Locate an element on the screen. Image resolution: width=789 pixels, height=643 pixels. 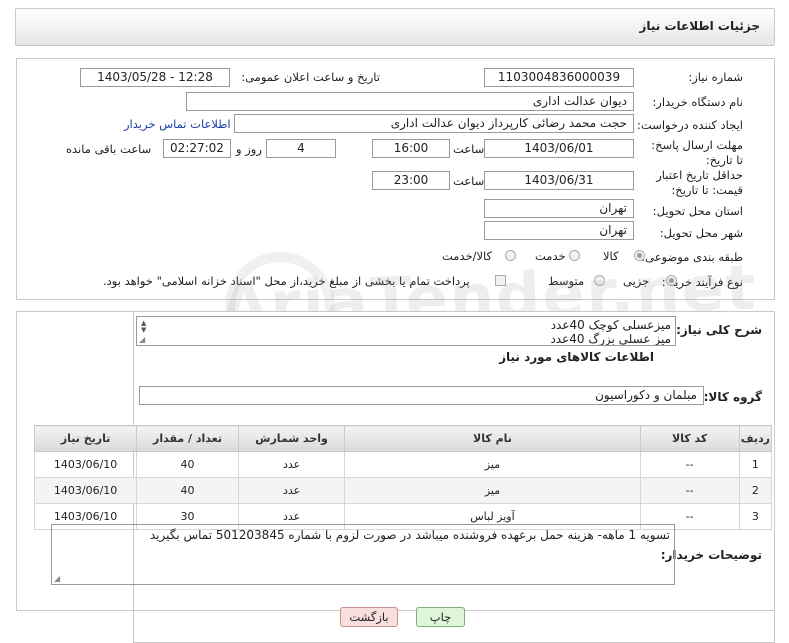
city-label: شهر محل تحویل: is located at coordinates (701, 233).